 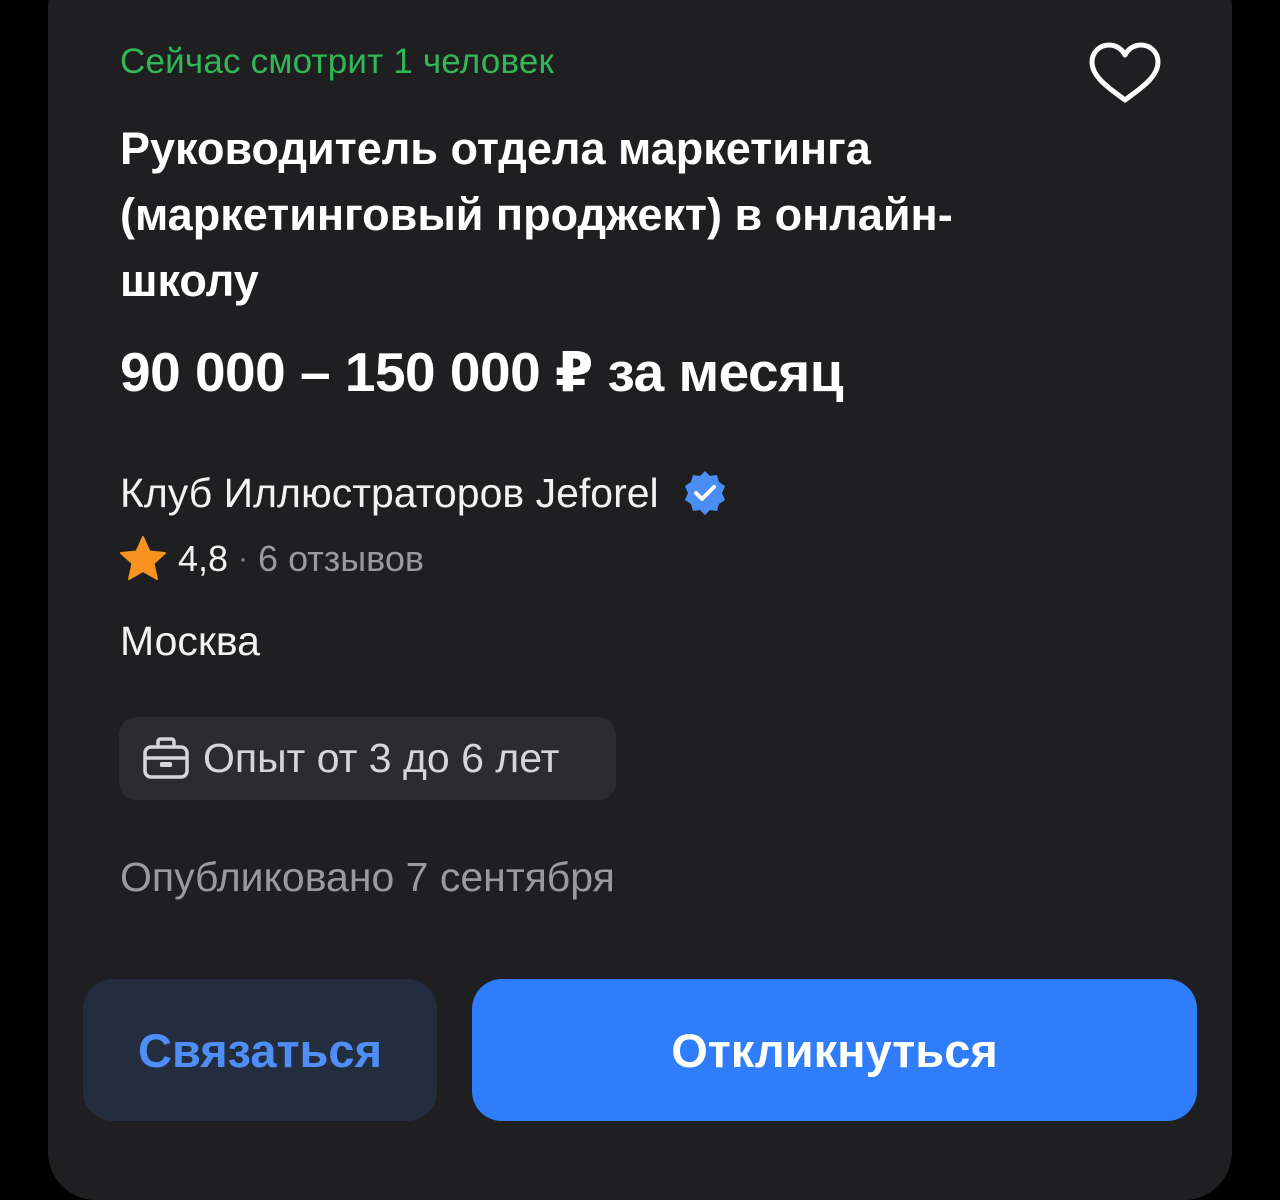 What do you see at coordinates (367, 877) in the screenshot?
I see `published-date: Опубликовано 7 сентября` at bounding box center [367, 877].